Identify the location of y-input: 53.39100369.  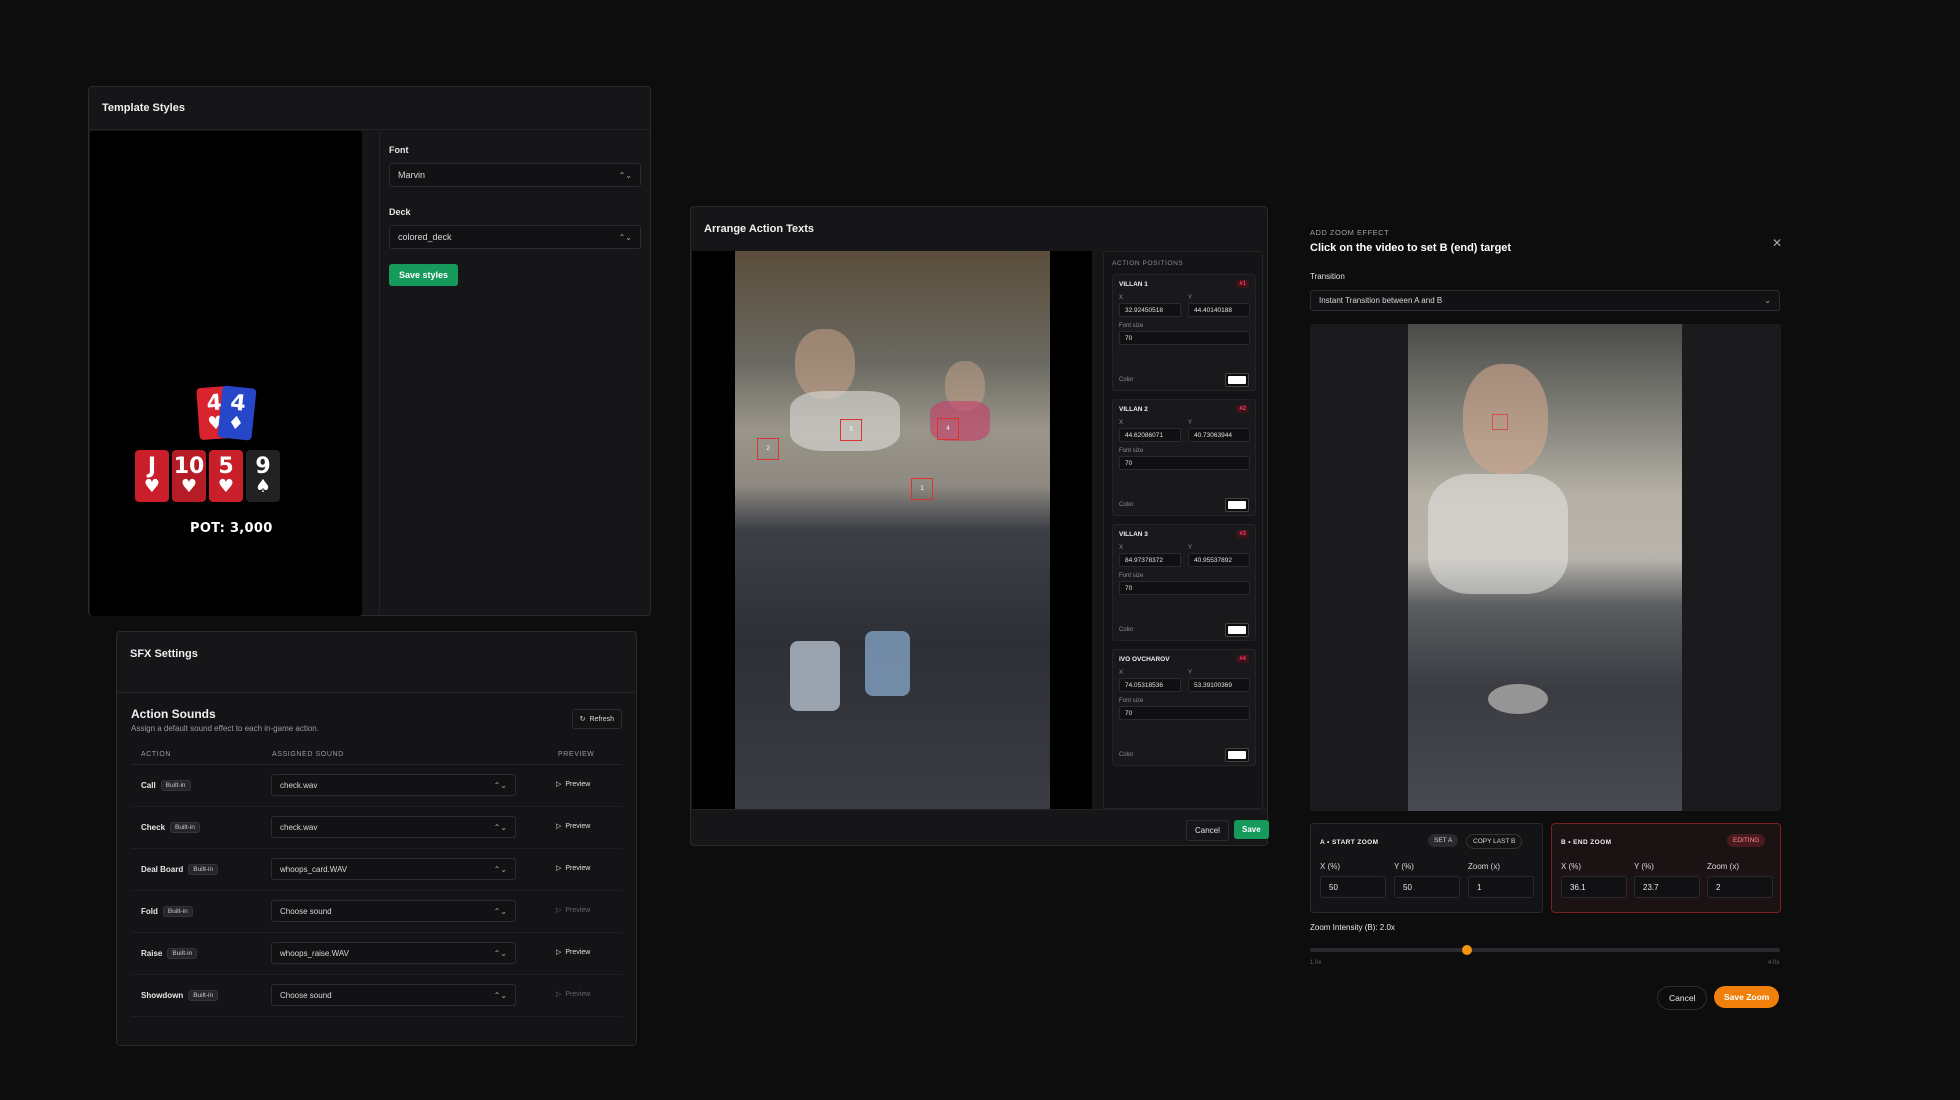
(1219, 685).